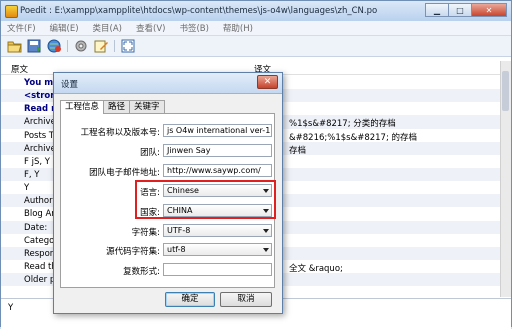 This screenshot has width=512, height=329. I want to click on save-icon, so click(34, 46).